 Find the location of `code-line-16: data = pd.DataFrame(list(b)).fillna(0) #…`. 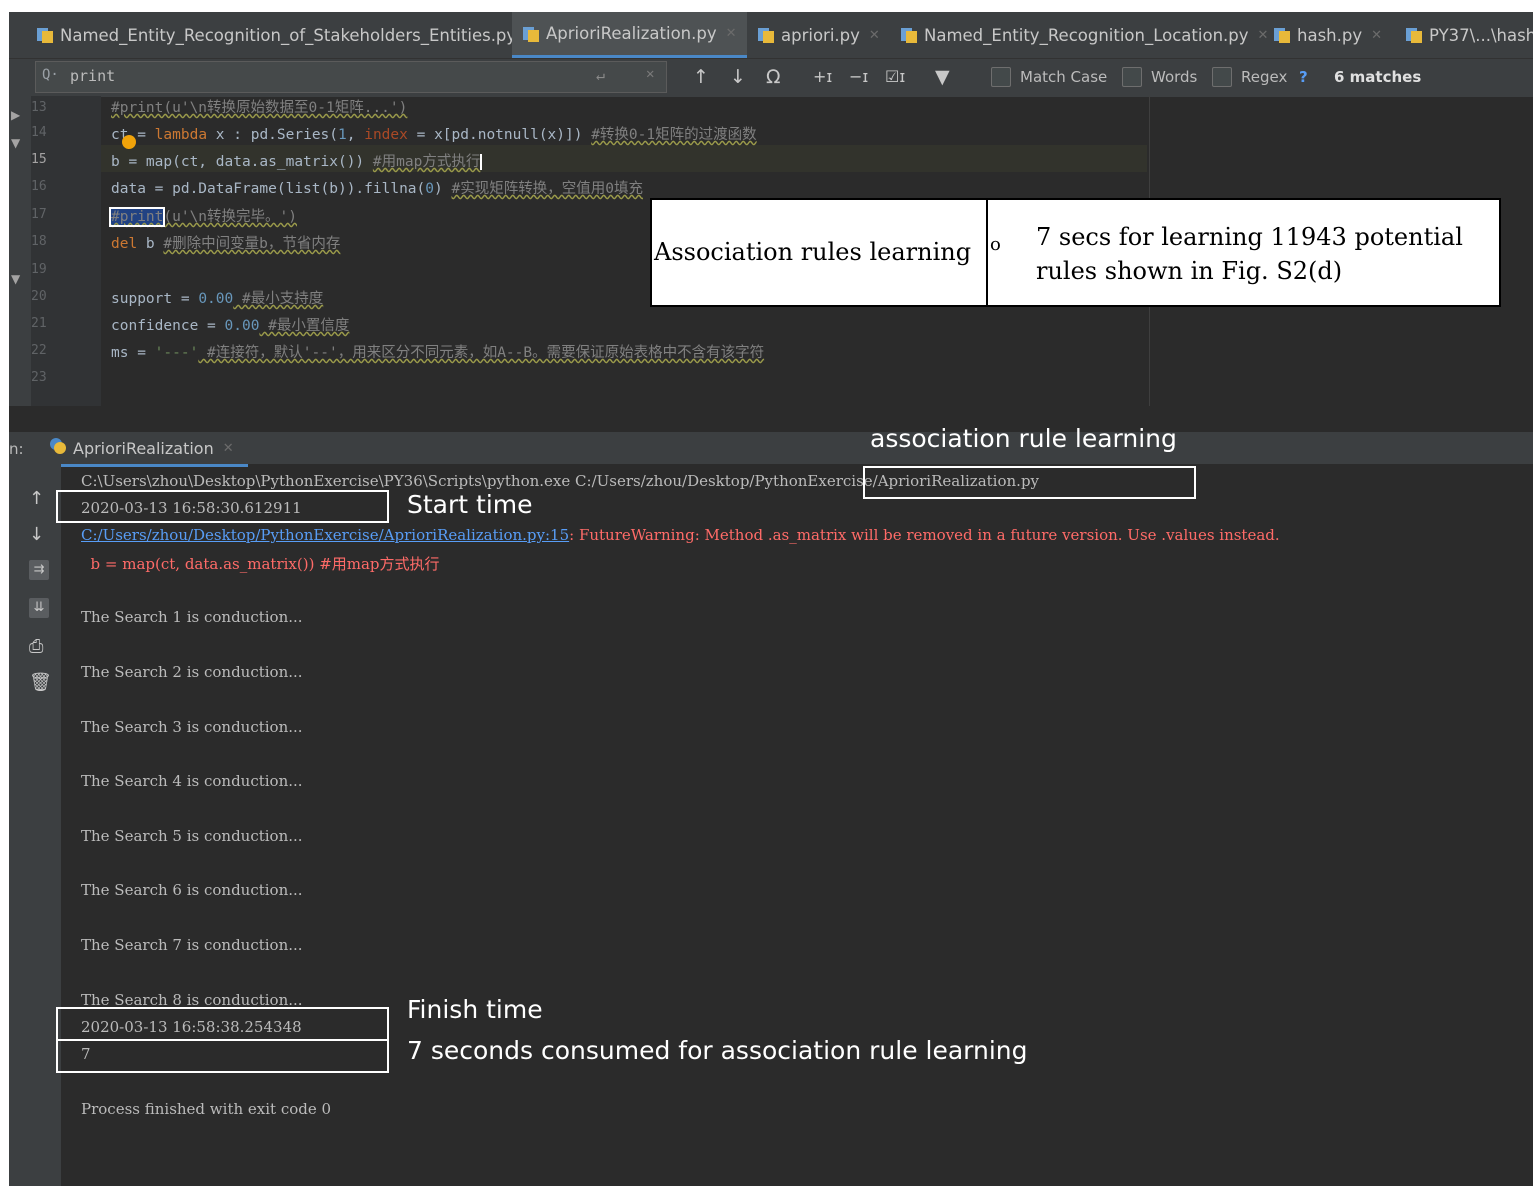

code-line-16: data = pd.DataFrame(list(b)).fillna(0) #… is located at coordinates (377, 187).